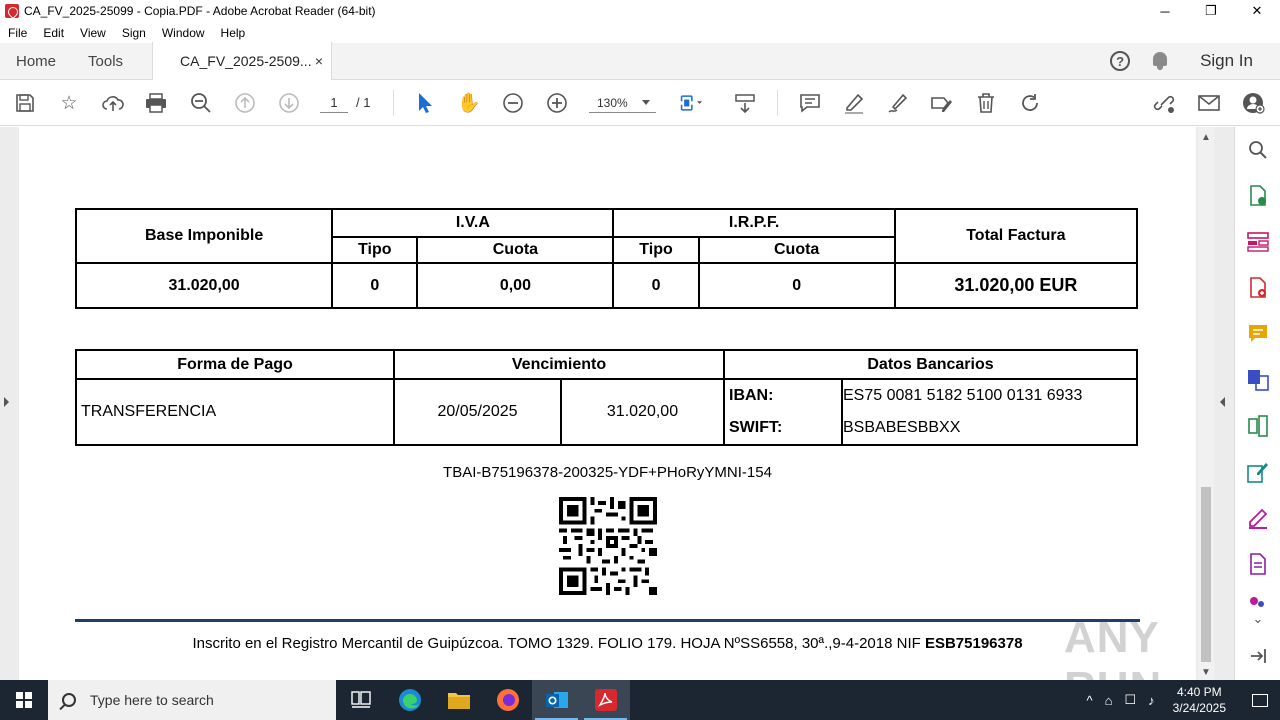 Image resolution: width=1280 pixels, height=720 pixels. I want to click on header-iva: I.V.A, so click(473, 223).